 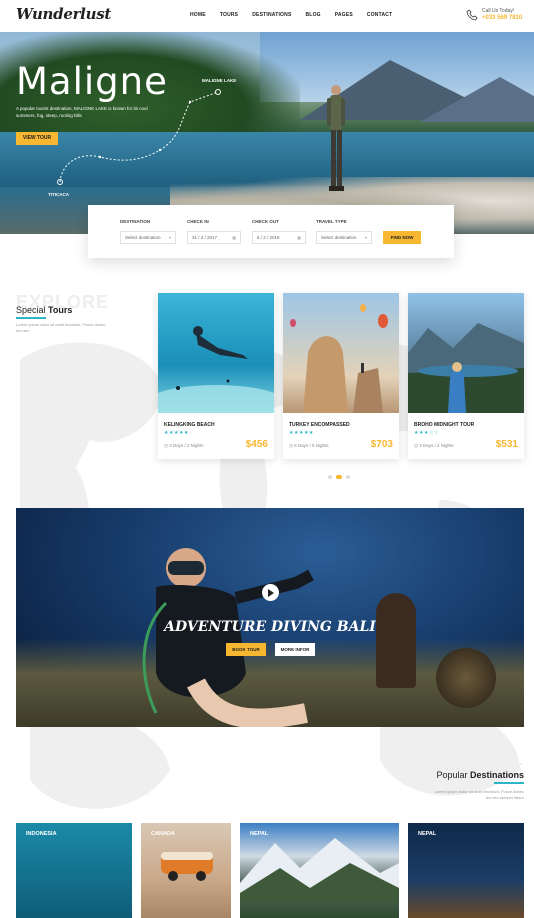 I want to click on check-out-field: 6 / 2 / 2018 ▦, so click(x=279, y=237).